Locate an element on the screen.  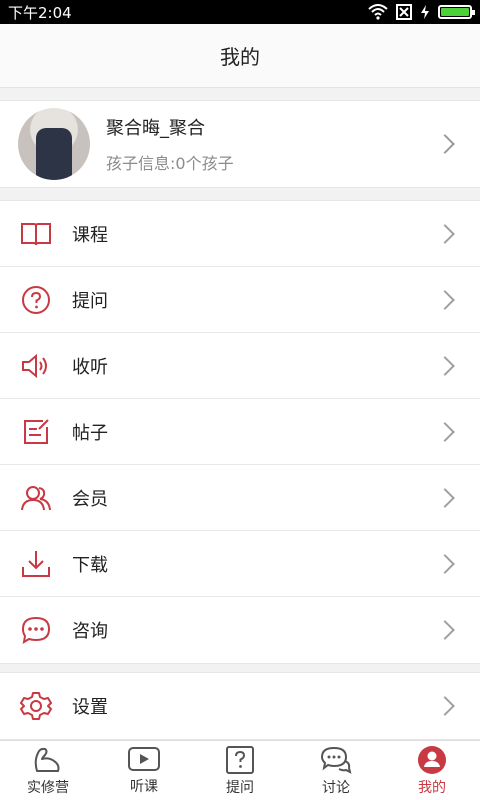
charging-icon is located at coordinates (425, 12).